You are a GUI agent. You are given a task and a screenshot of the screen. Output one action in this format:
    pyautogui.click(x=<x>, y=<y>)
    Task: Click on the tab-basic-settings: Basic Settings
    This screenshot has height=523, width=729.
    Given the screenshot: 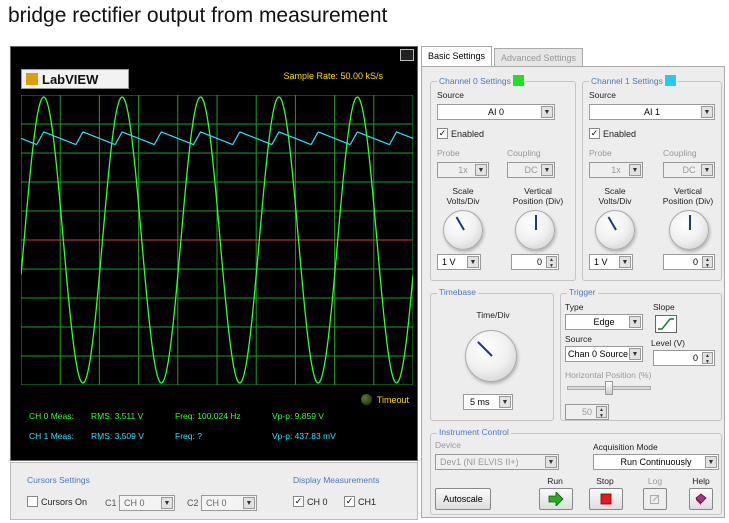 What is the action you would take?
    pyautogui.click(x=457, y=56)
    